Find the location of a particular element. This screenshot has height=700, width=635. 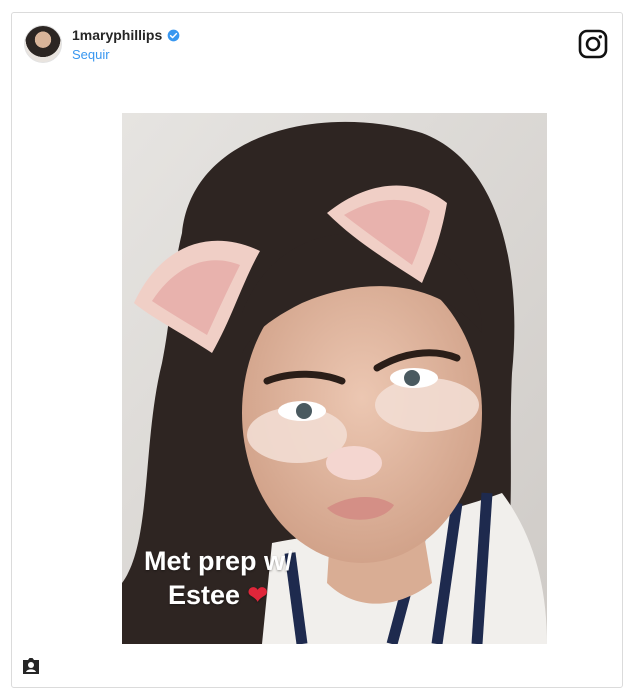

instagram-logo-icon is located at coordinates (593, 44).